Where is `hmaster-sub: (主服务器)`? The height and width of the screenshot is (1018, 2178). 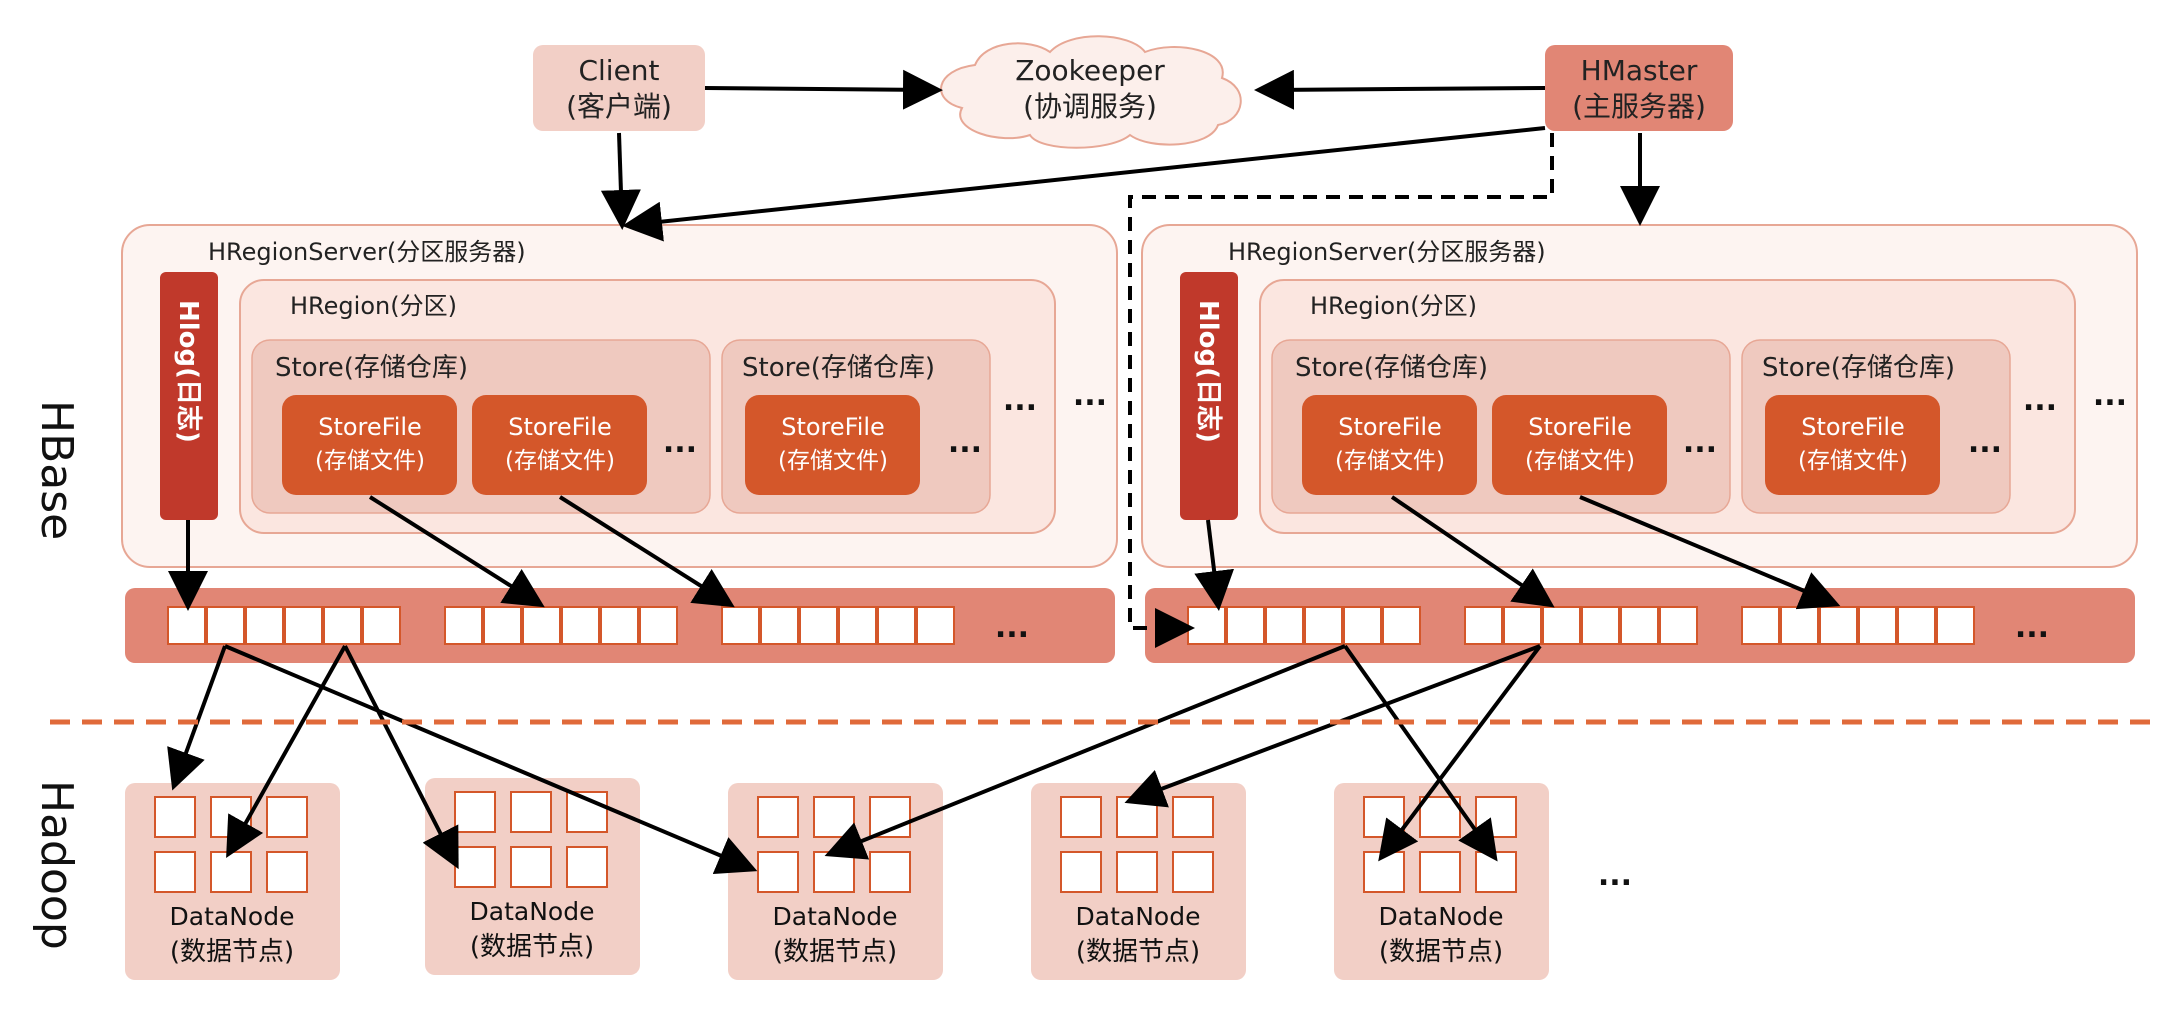 hmaster-sub: (主服务器) is located at coordinates (1639, 106).